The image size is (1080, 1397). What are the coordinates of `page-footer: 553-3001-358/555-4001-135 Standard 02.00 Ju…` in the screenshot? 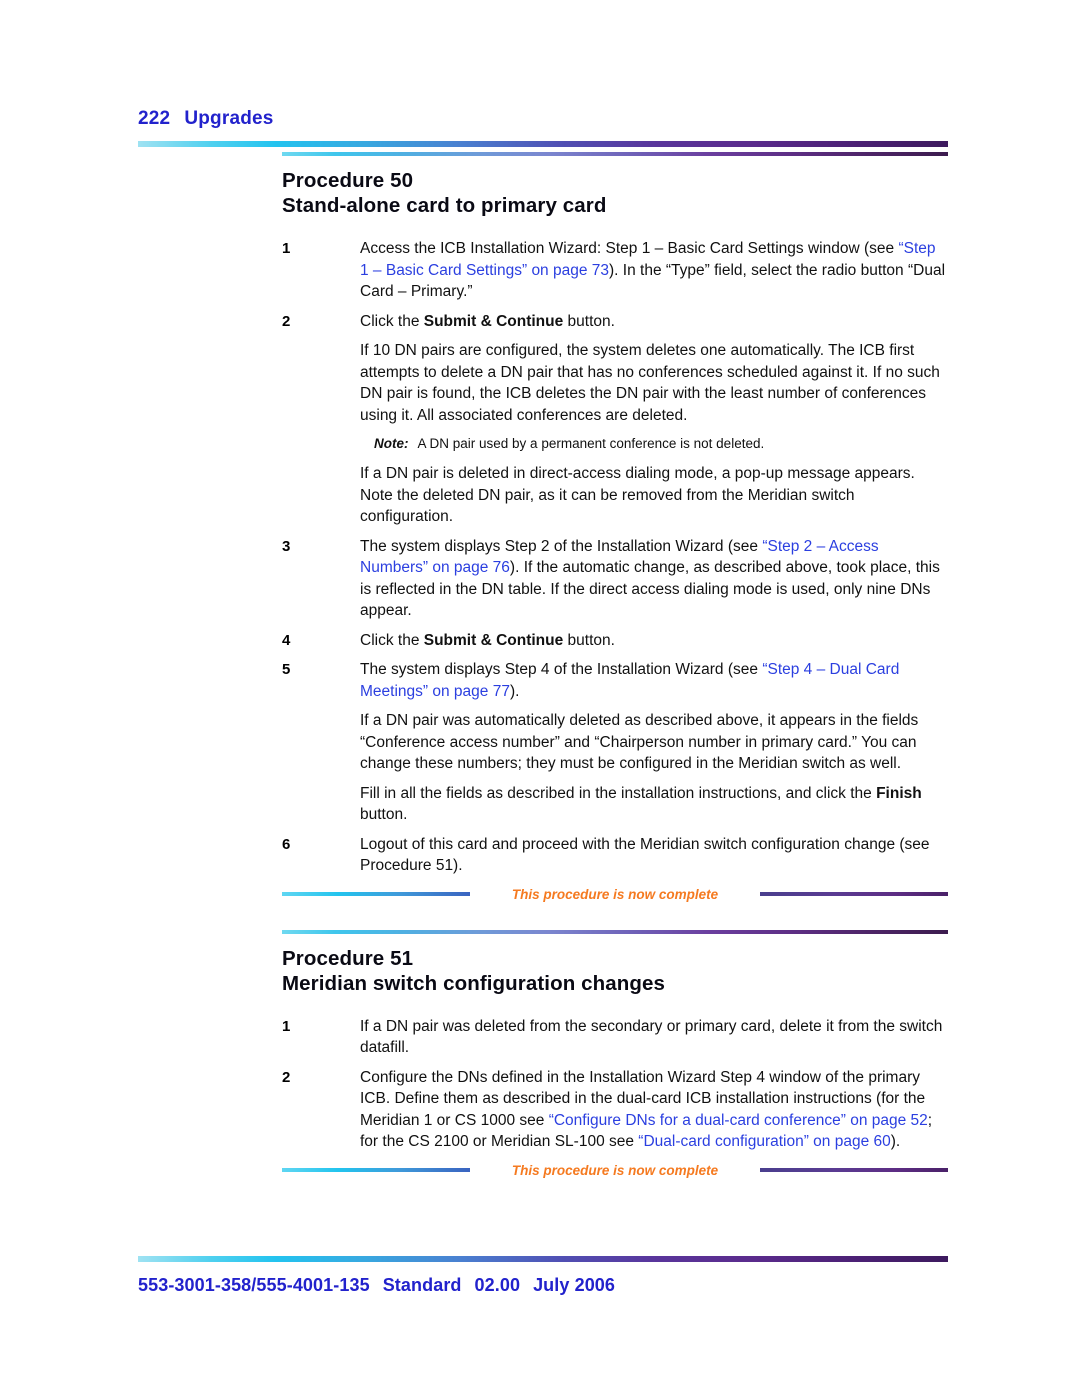 It's located at (543, 1276).